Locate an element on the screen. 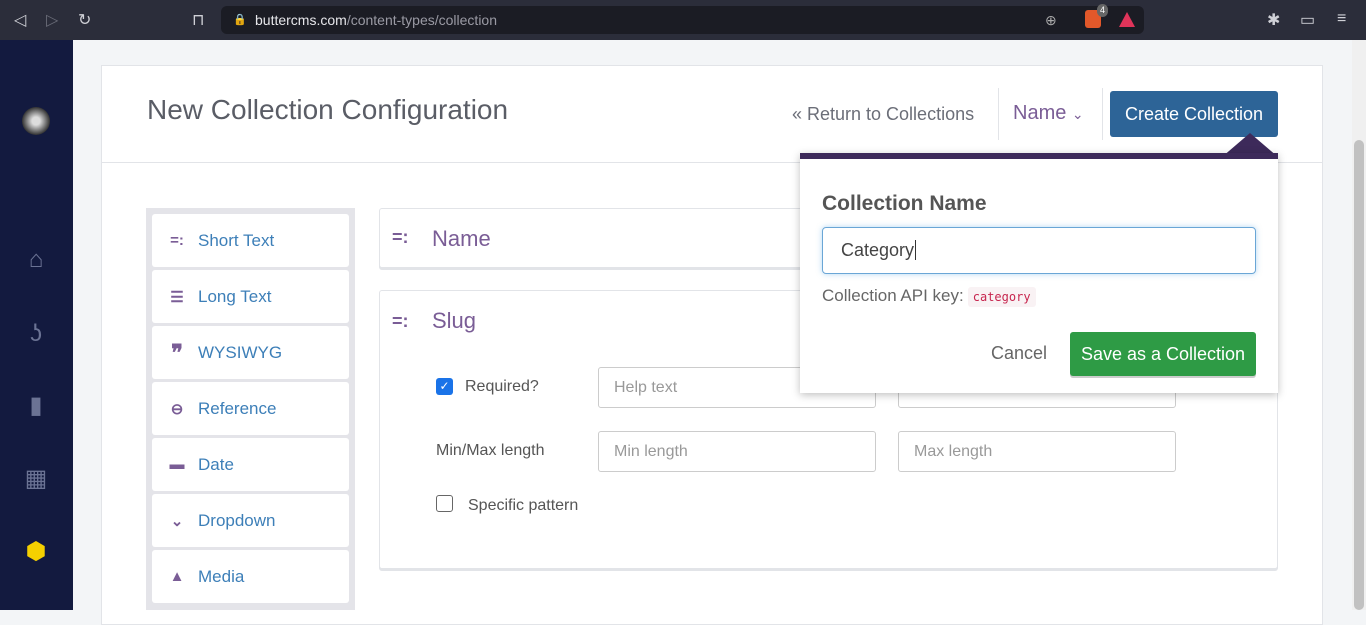 The height and width of the screenshot is (625, 1366). max-length-input: Max length is located at coordinates (1037, 451).